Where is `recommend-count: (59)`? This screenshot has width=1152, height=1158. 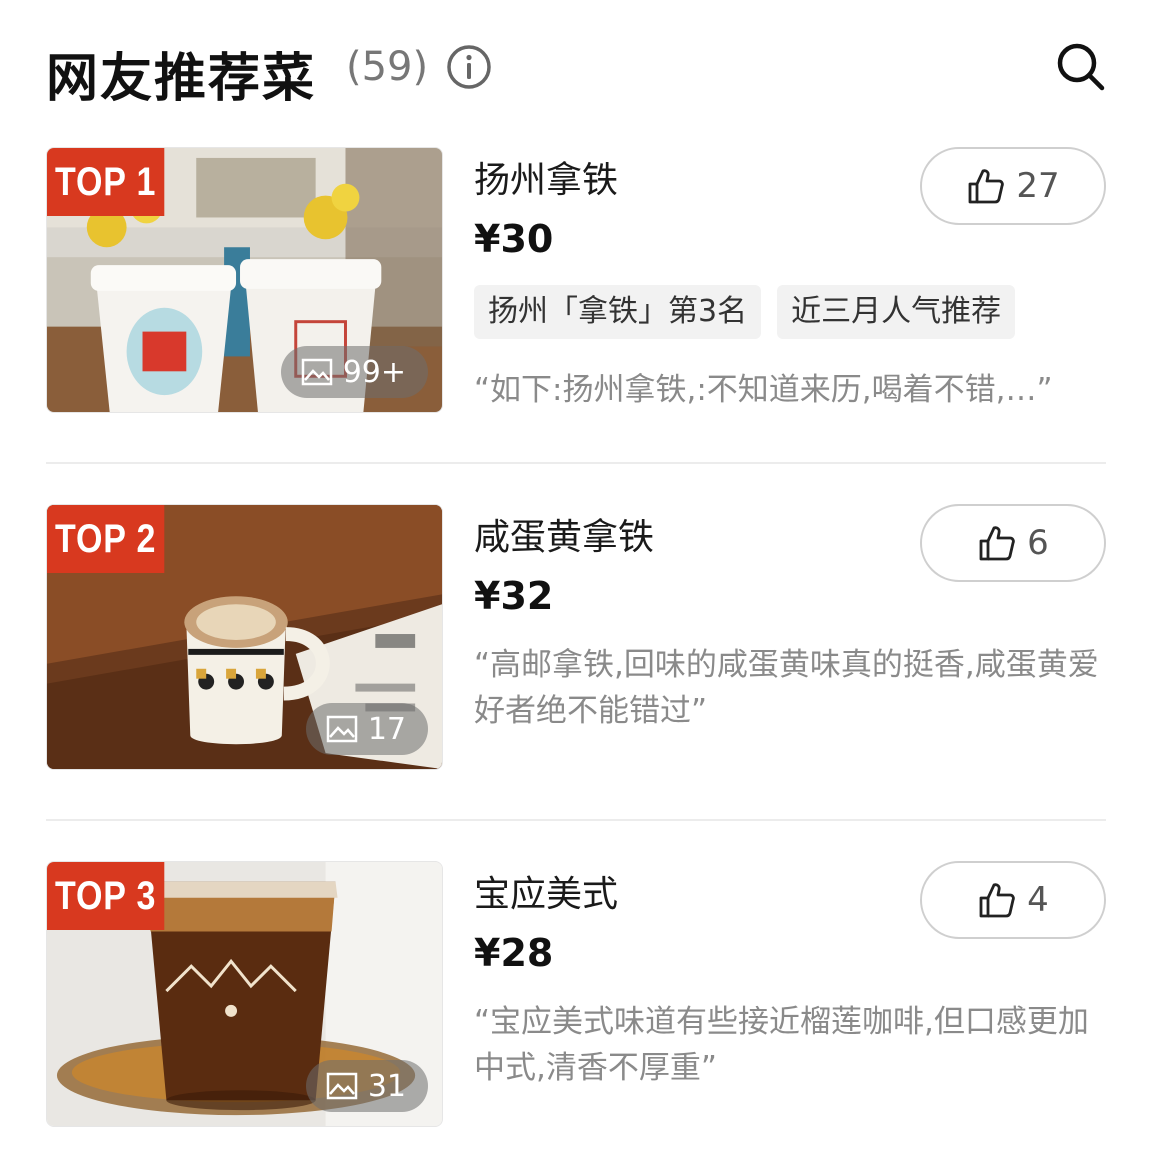
recommend-count: (59) is located at coordinates (387, 67).